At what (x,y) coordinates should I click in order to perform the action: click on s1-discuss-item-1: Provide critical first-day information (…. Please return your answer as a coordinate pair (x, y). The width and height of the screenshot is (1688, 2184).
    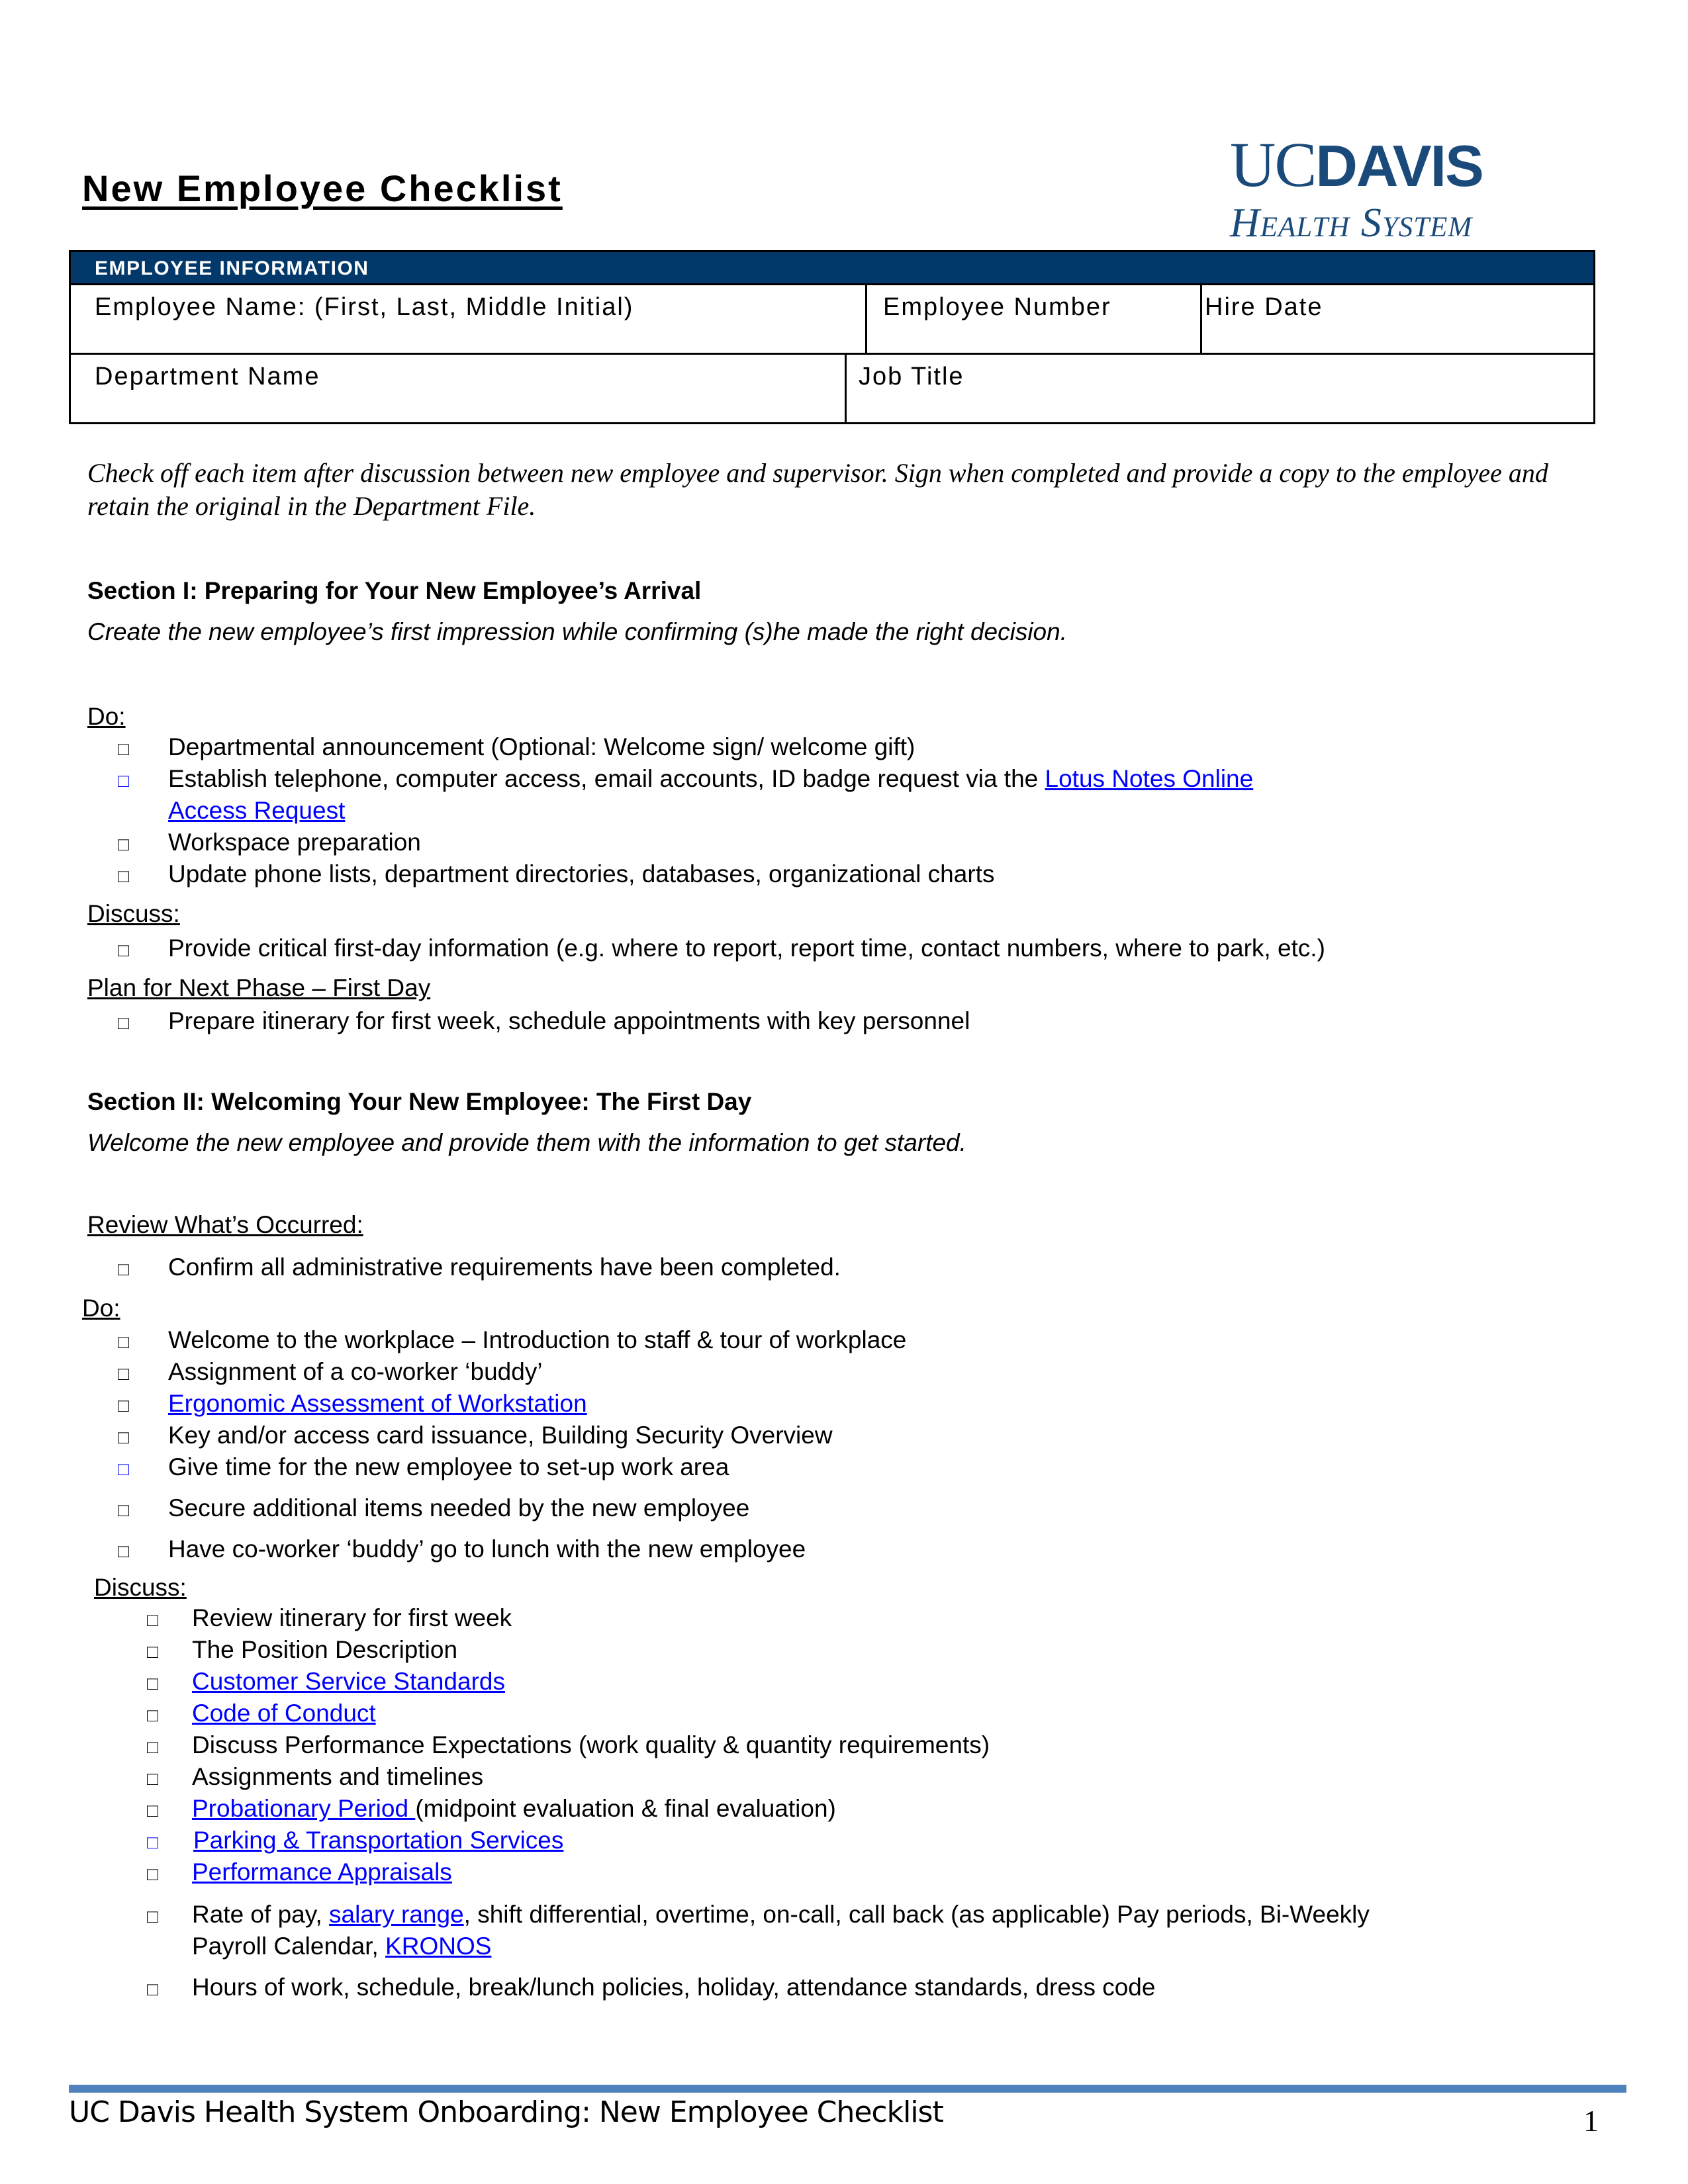
    Looking at the image, I should click on (746, 948).